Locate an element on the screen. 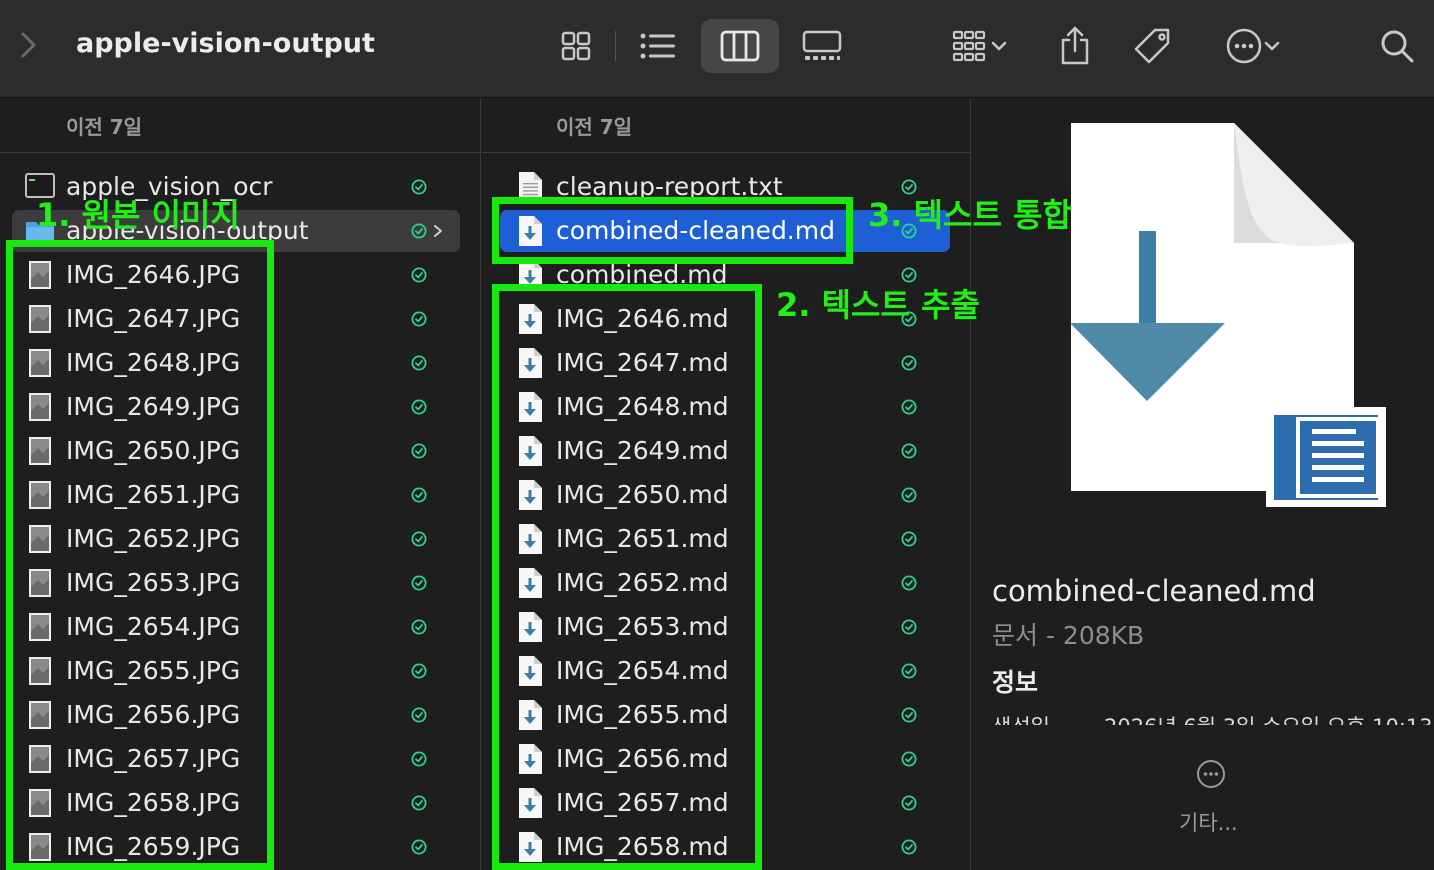 This screenshot has width=1434, height=870. search-icon is located at coordinates (1397, 46).